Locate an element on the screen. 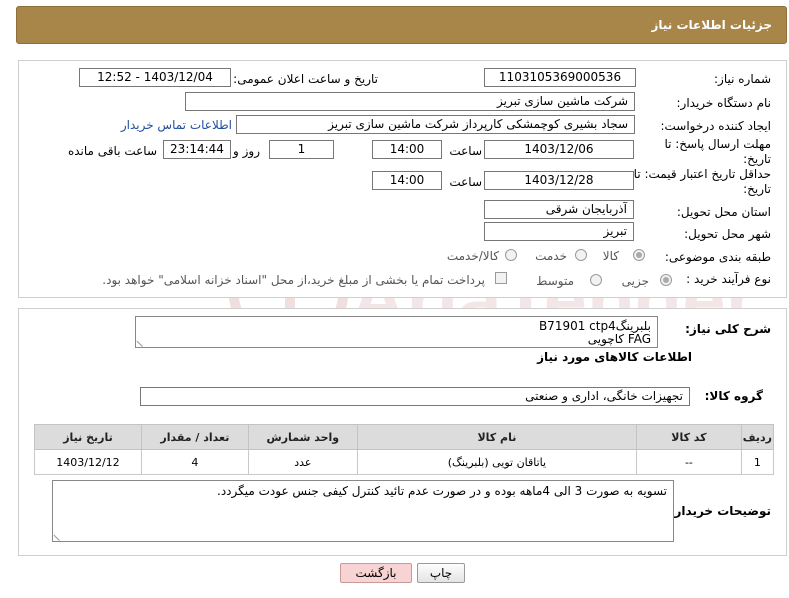 The height and width of the screenshot is (598, 789). col-need-date: تاریخ نیاز is located at coordinates (88, 437).